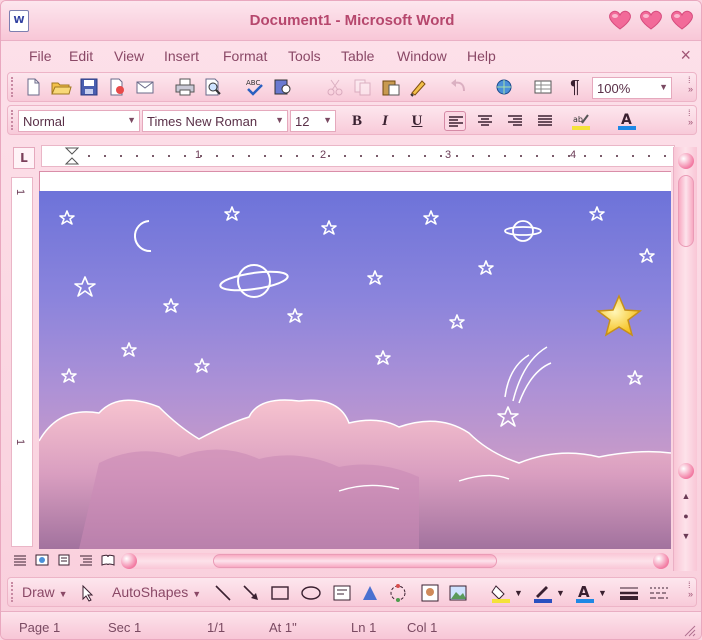 Image resolution: width=702 pixels, height=640 pixels. Describe the element at coordinates (685, 359) in the screenshot. I see `vertical-scrollbar: ▲ ● ▼` at that location.